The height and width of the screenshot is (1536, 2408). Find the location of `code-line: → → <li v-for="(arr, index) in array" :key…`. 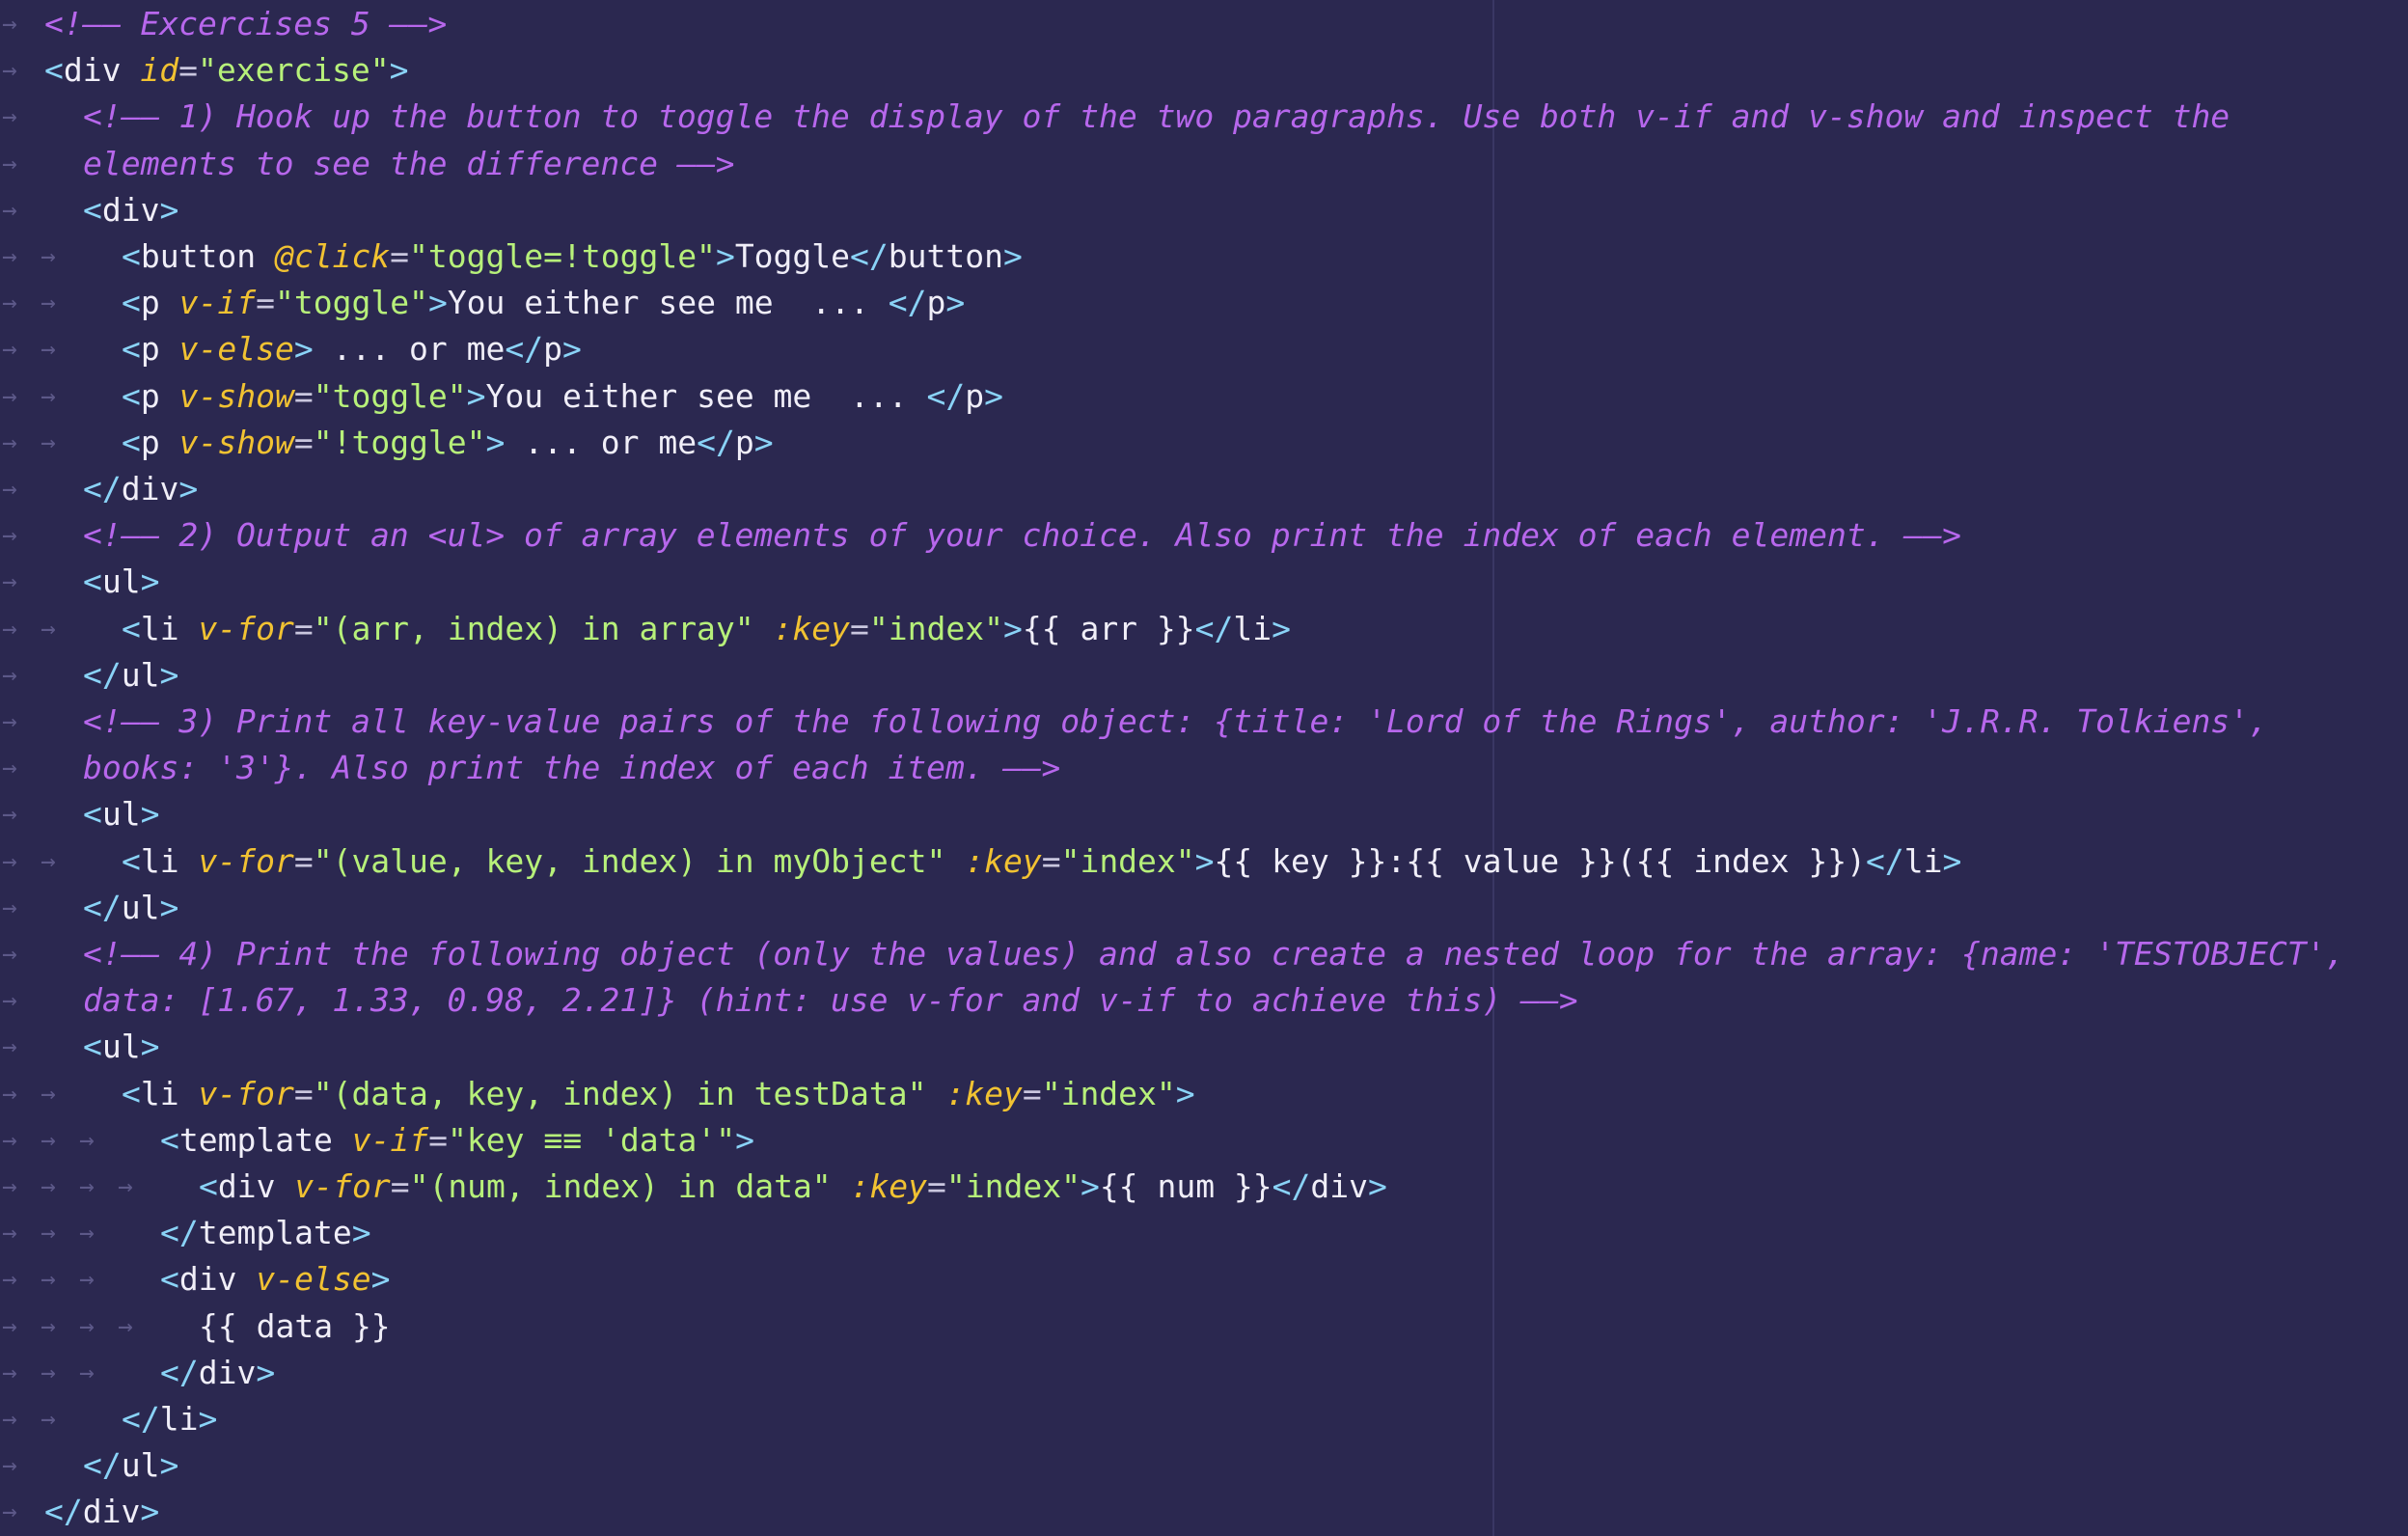

code-line: → → <li v-for="(arr, index) in array" :key… is located at coordinates (1204, 629).